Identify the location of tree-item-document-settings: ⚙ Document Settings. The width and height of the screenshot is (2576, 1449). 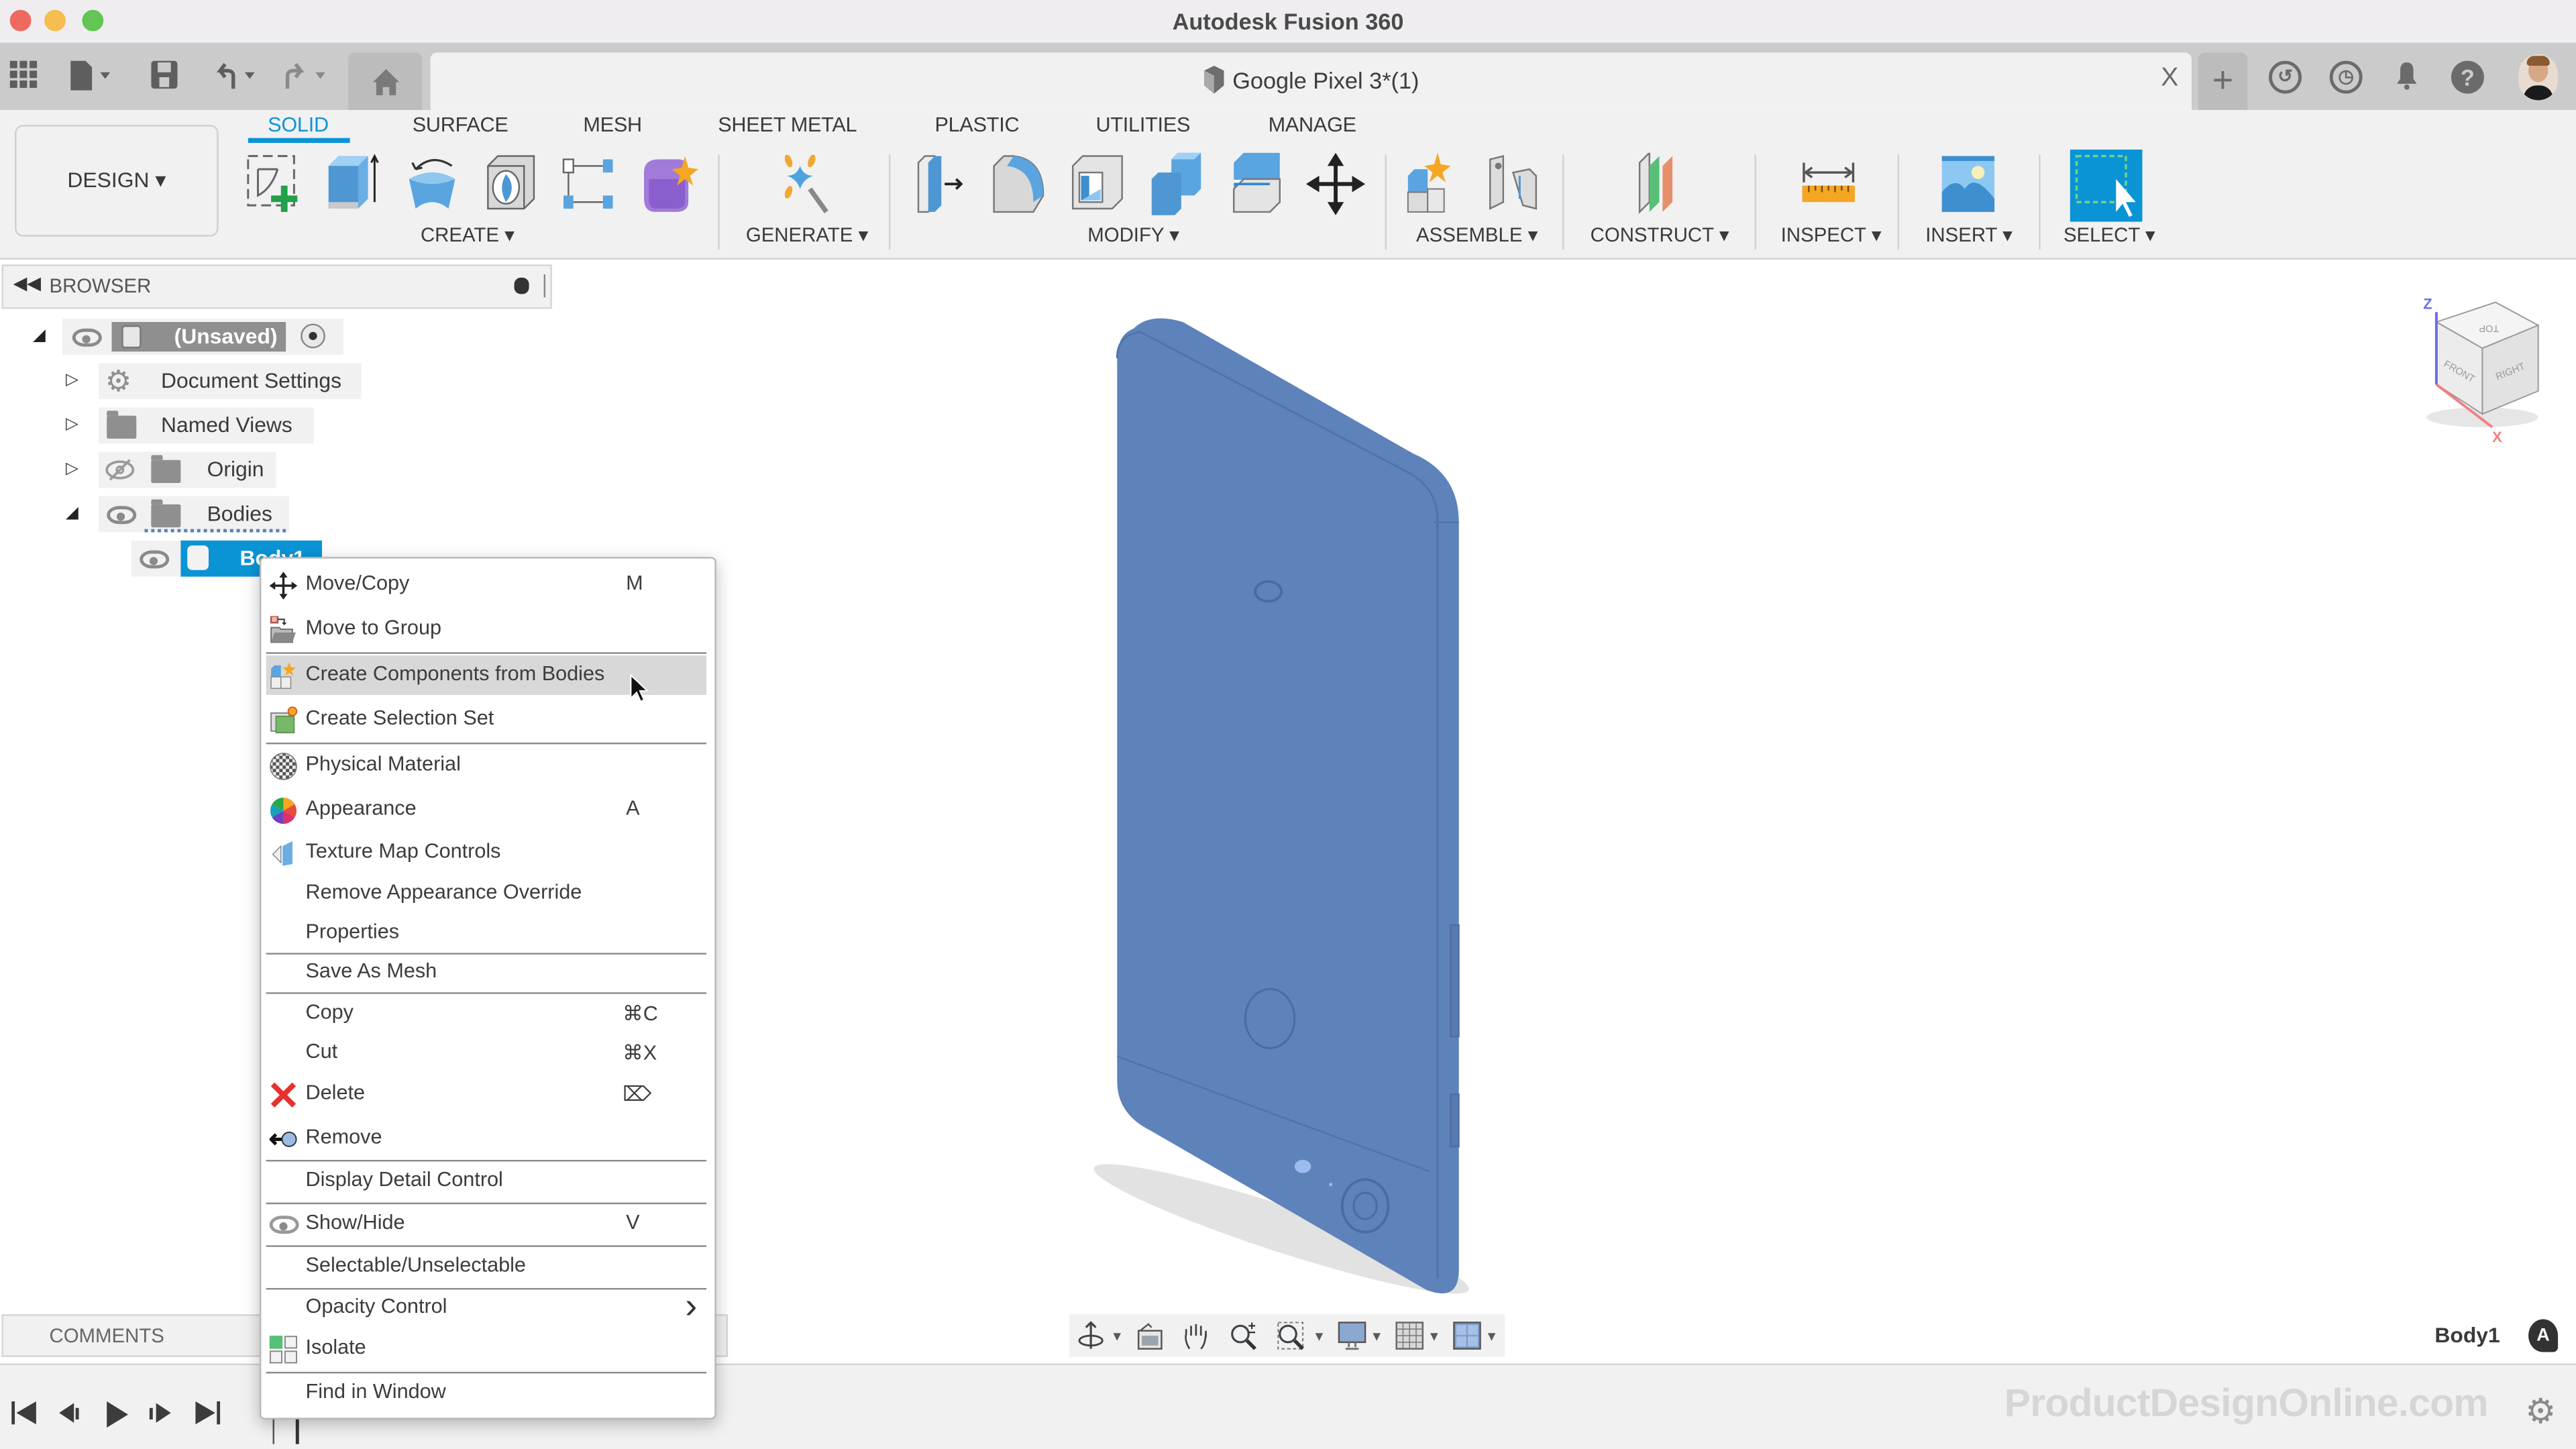
(230, 381).